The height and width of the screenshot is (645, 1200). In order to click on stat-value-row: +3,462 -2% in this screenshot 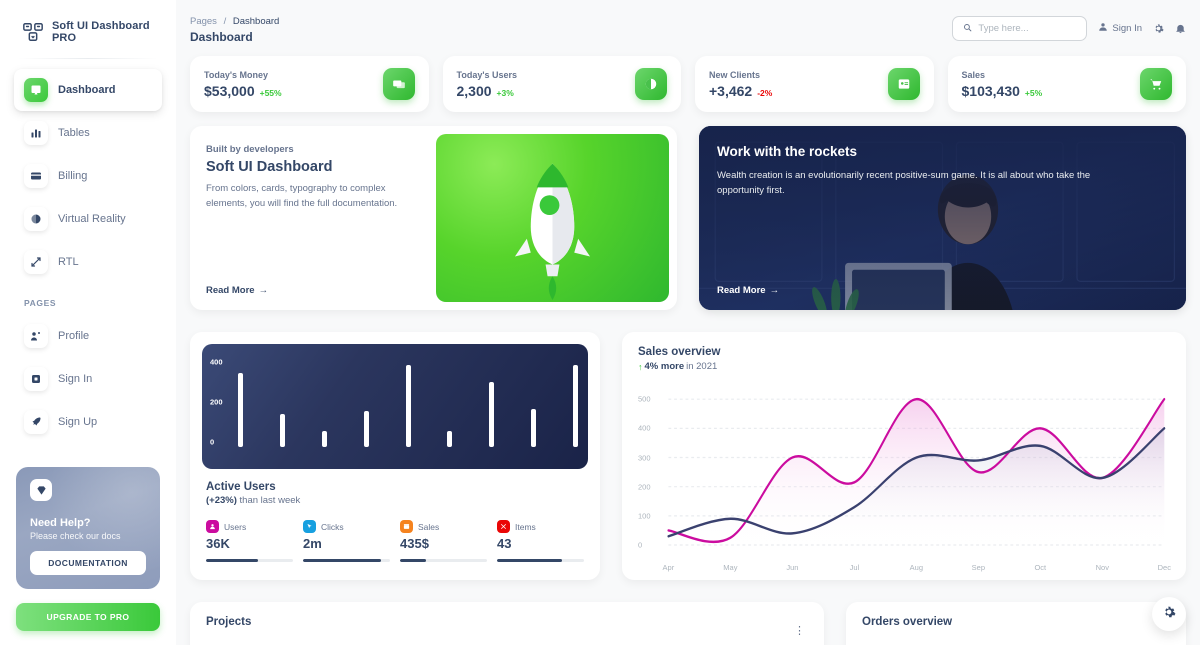, I will do `click(740, 91)`.